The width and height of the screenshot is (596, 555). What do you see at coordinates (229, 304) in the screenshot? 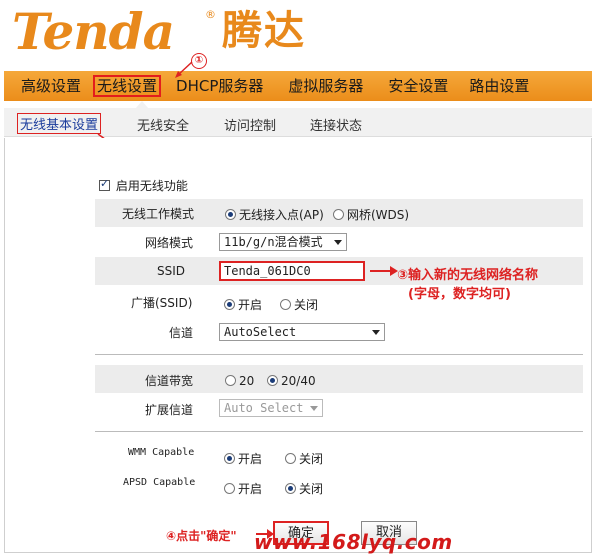
I see `broadcast-on-radio` at bounding box center [229, 304].